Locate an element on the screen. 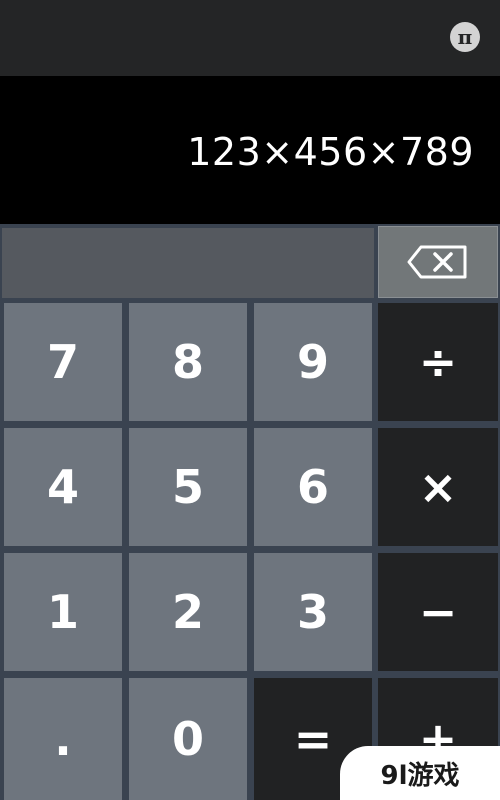 The image size is (500, 800). key-6: 6 is located at coordinates (313, 487).